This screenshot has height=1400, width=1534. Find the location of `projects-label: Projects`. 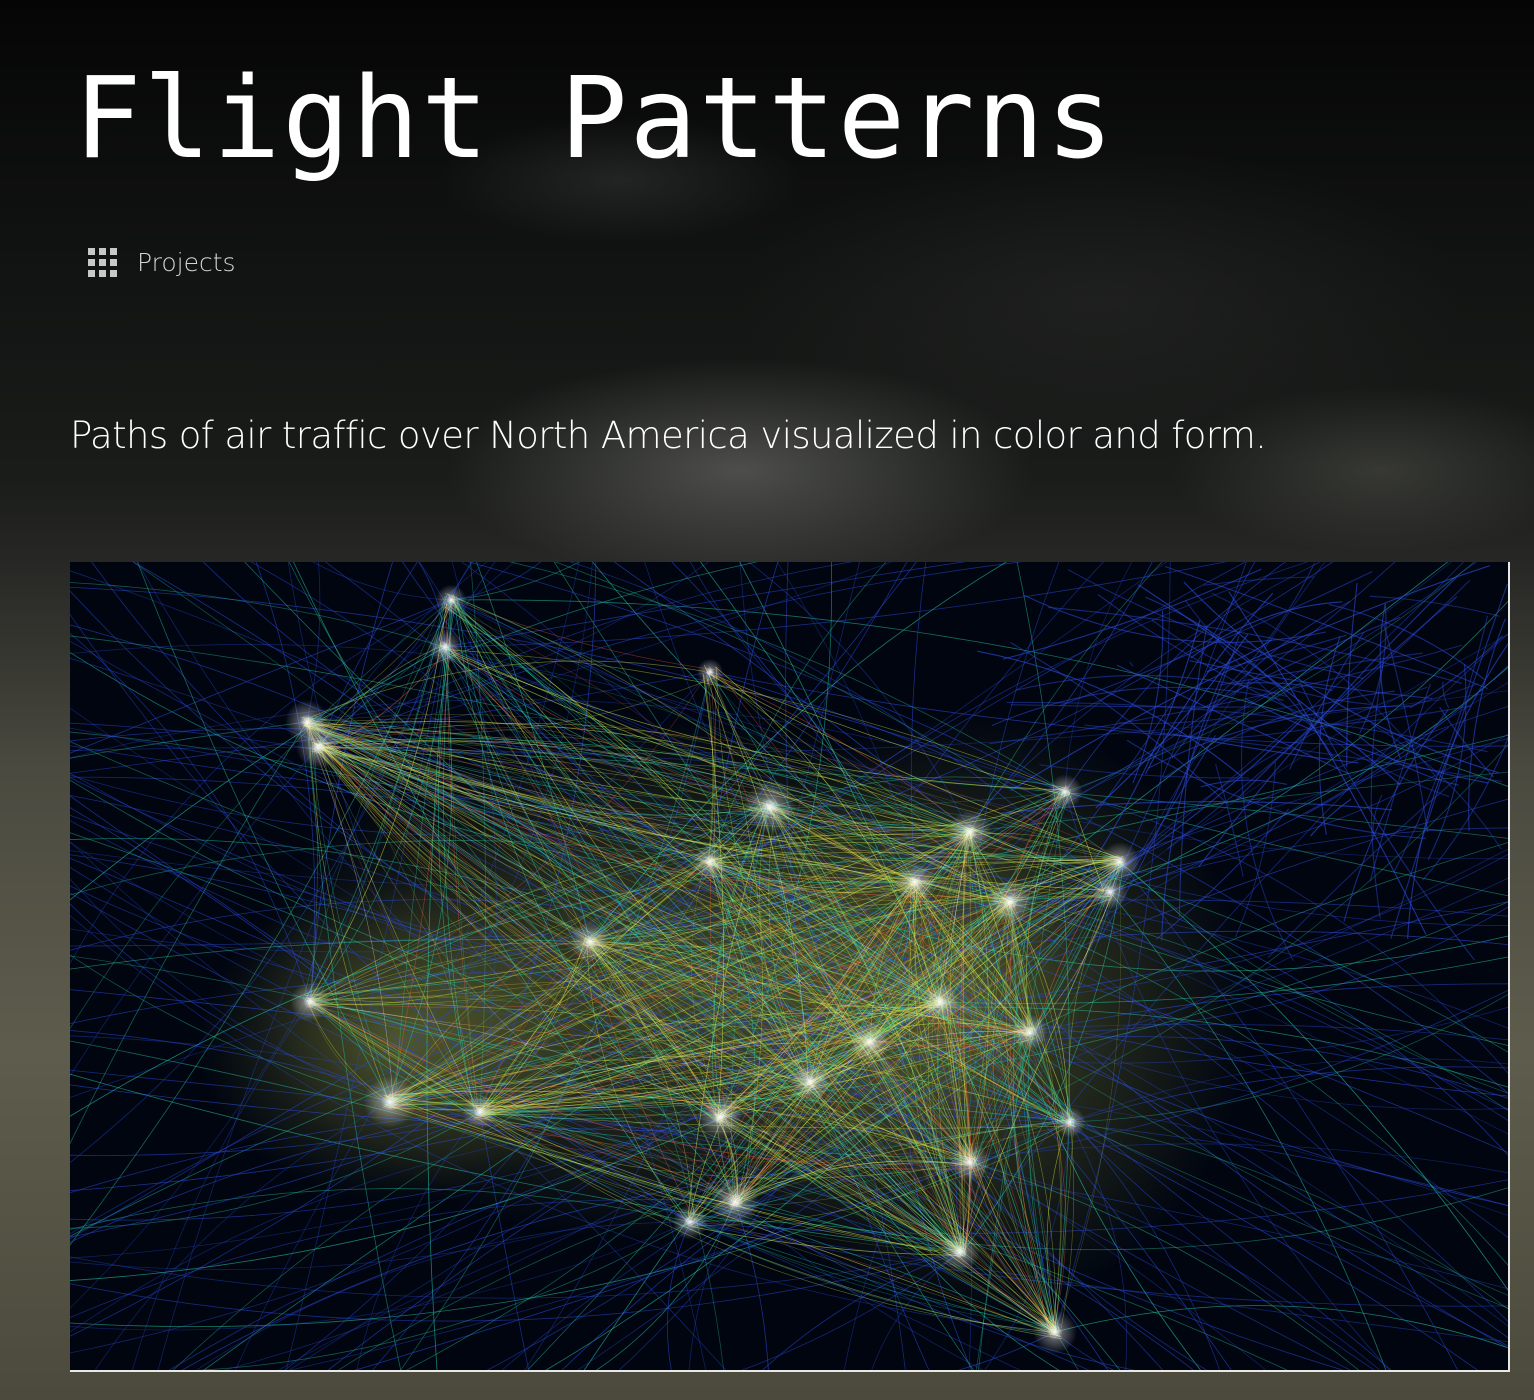

projects-label: Projects is located at coordinates (186, 262).